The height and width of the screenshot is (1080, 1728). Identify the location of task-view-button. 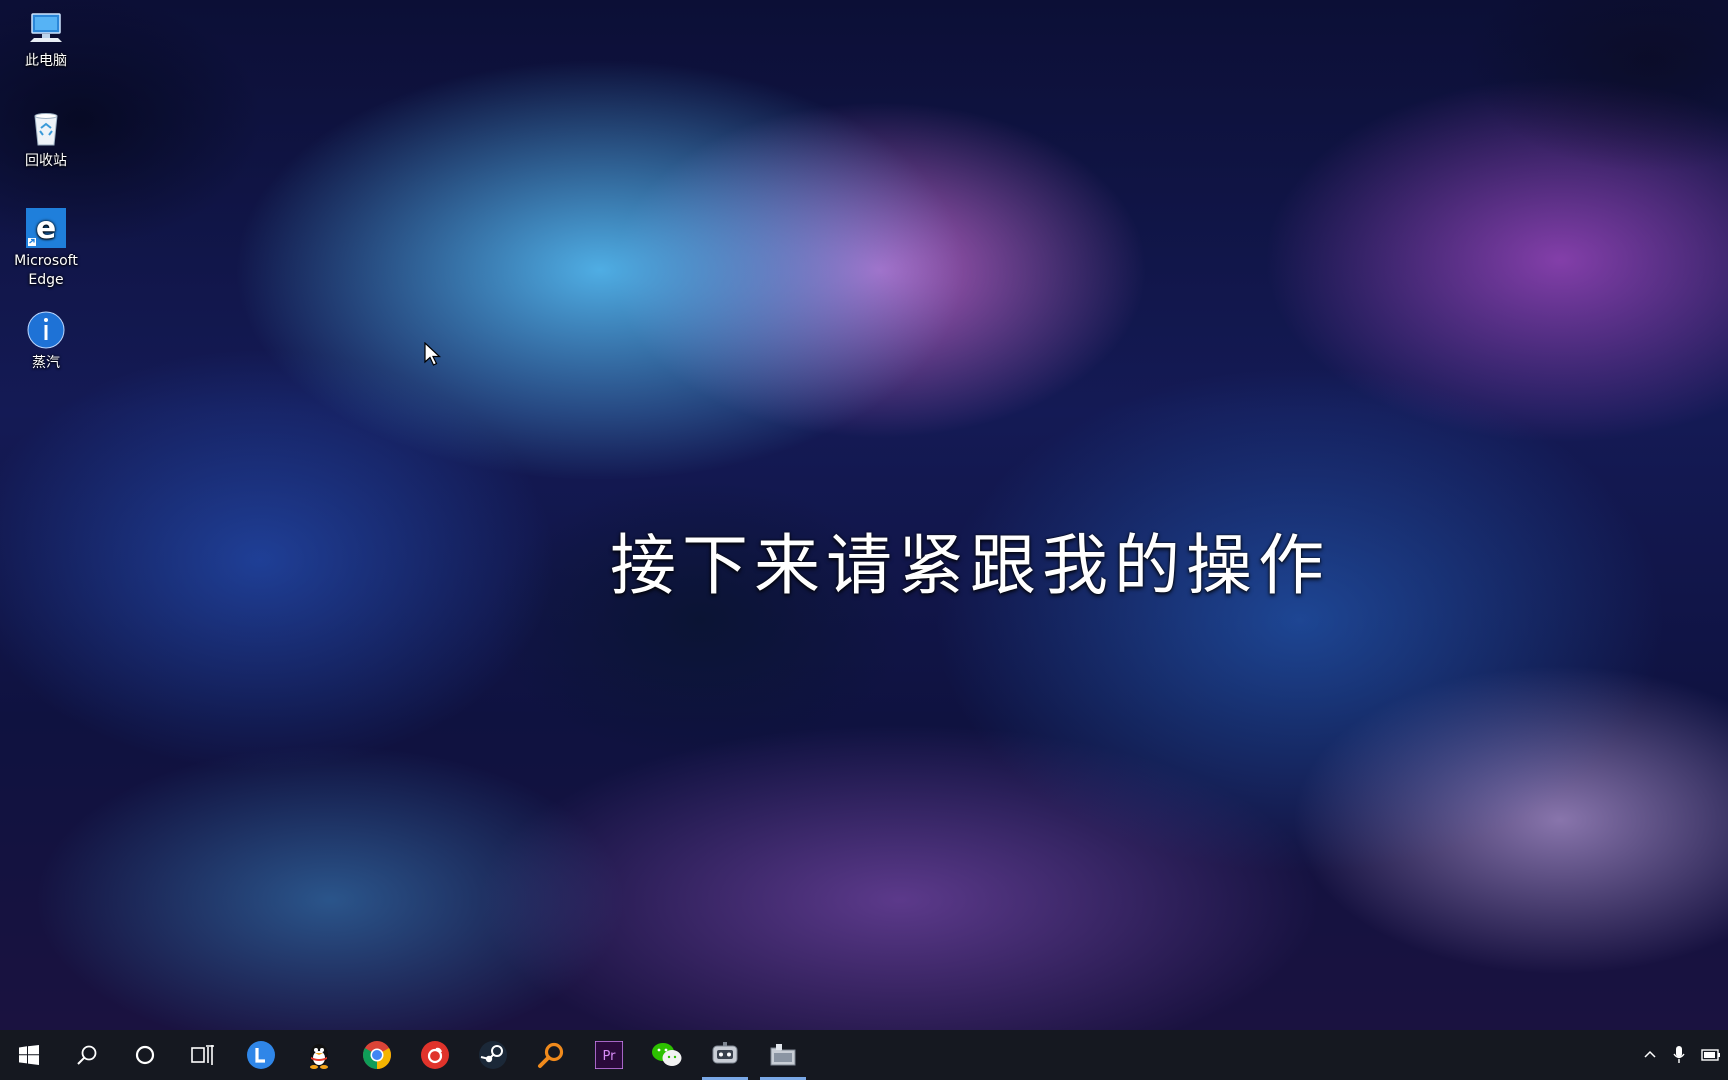
(203, 1055).